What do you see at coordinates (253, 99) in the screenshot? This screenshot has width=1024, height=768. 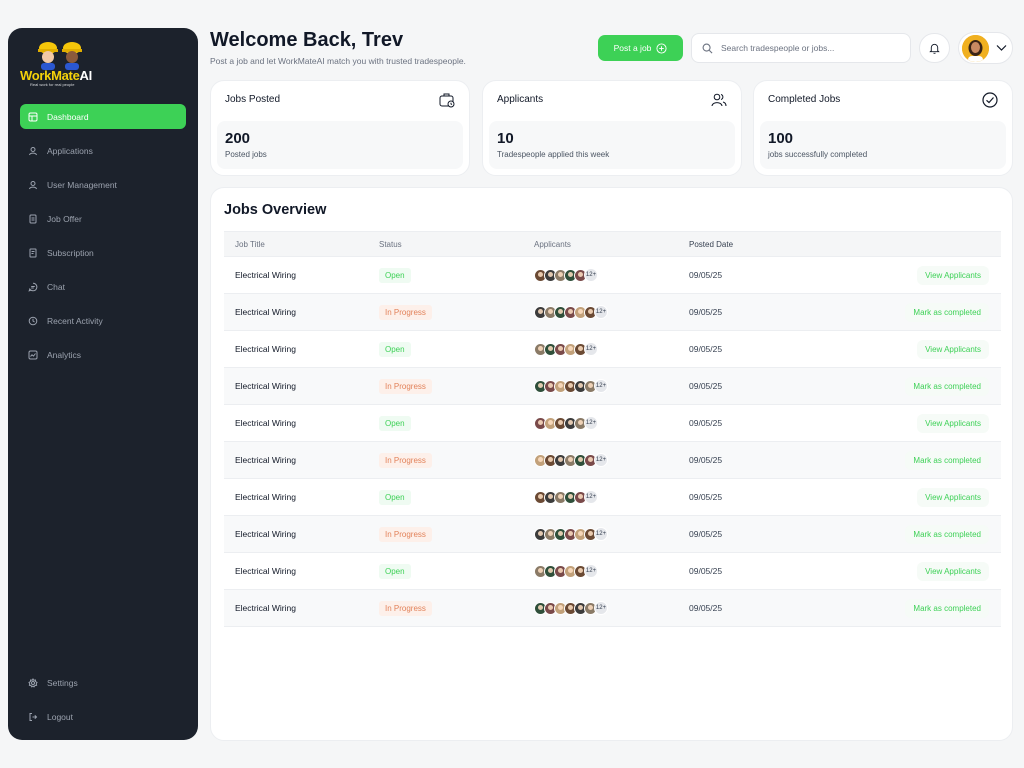 I see `stat-title: Jobs Posted` at bounding box center [253, 99].